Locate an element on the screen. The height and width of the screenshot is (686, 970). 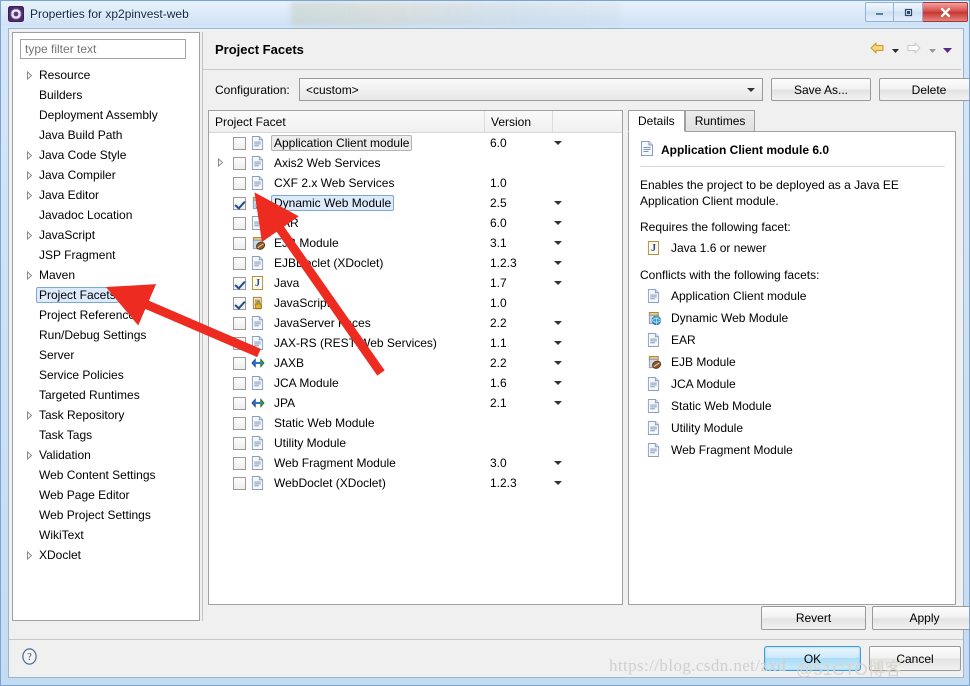
facet-row-ejb-module: EJB Module 3.1 is located at coordinates (415, 243).